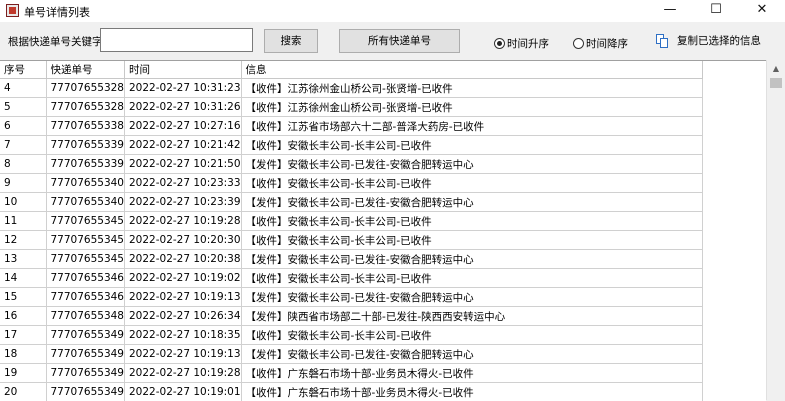 The image size is (785, 401). What do you see at coordinates (528, 43) in the screenshot?
I see `sort-asc-label: 时间升序` at bounding box center [528, 43].